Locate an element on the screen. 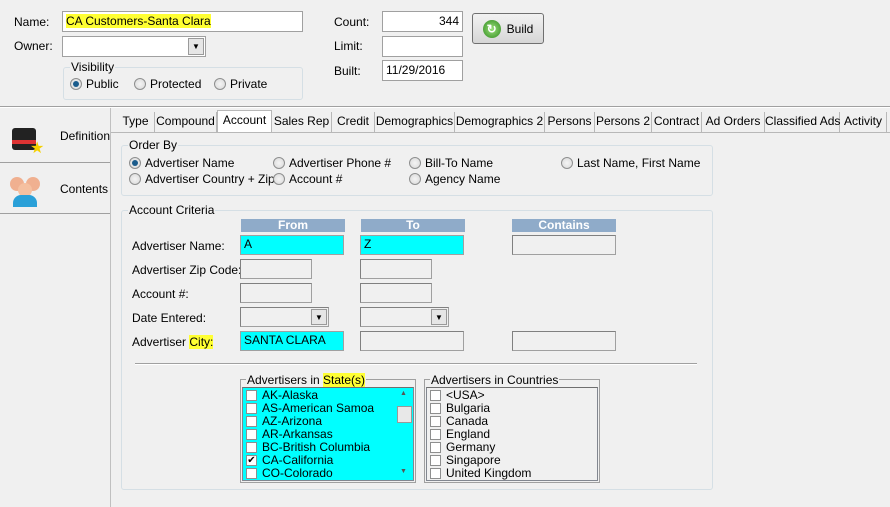  built-field: 11/29/2016 is located at coordinates (422, 70).